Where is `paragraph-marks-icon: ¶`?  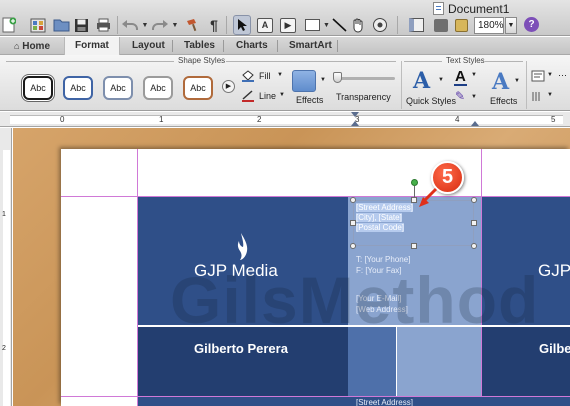
paragraph-marks-icon: ¶ is located at coordinates (214, 25).